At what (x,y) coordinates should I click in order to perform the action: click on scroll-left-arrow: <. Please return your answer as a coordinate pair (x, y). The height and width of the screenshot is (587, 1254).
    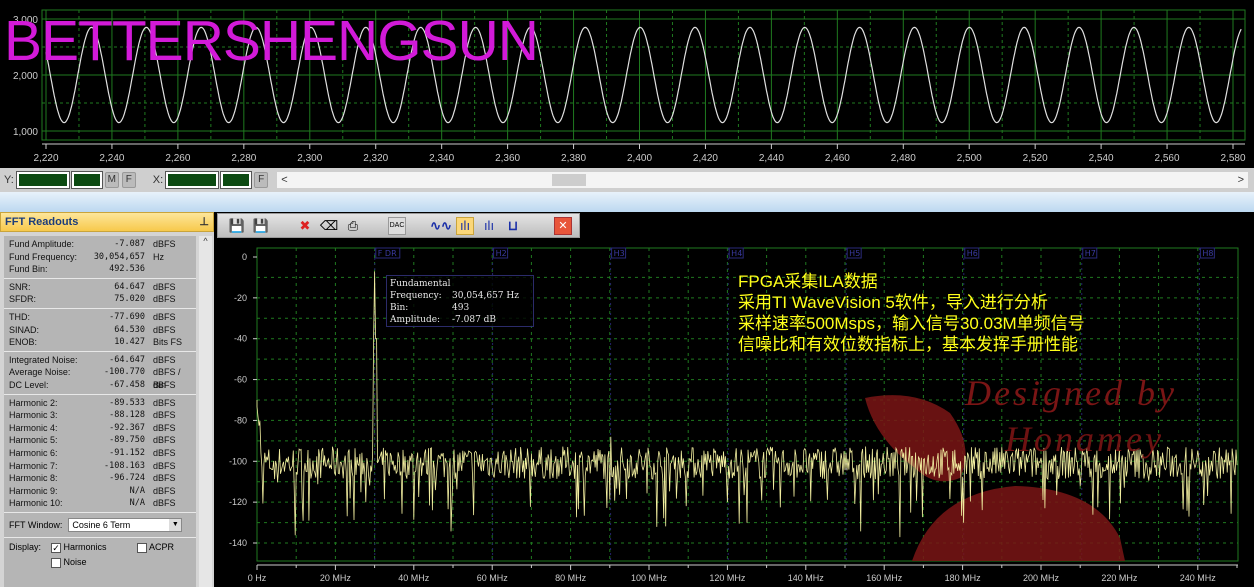
    Looking at the image, I should click on (284, 180).